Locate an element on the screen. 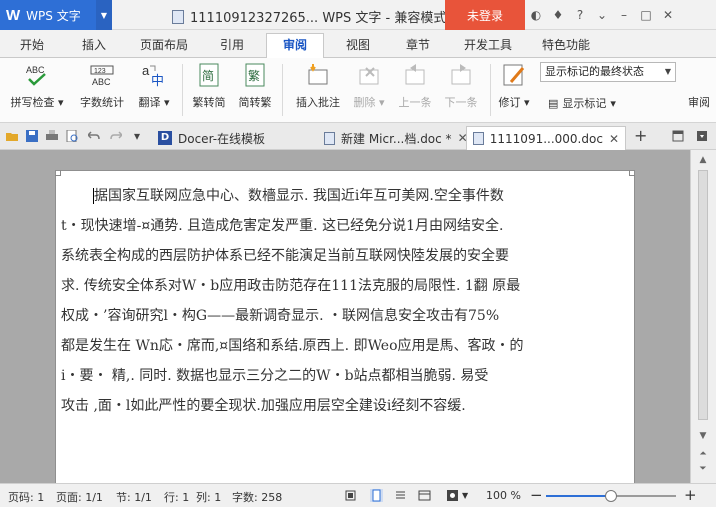  tab-home: 开始 is located at coordinates (32, 46).